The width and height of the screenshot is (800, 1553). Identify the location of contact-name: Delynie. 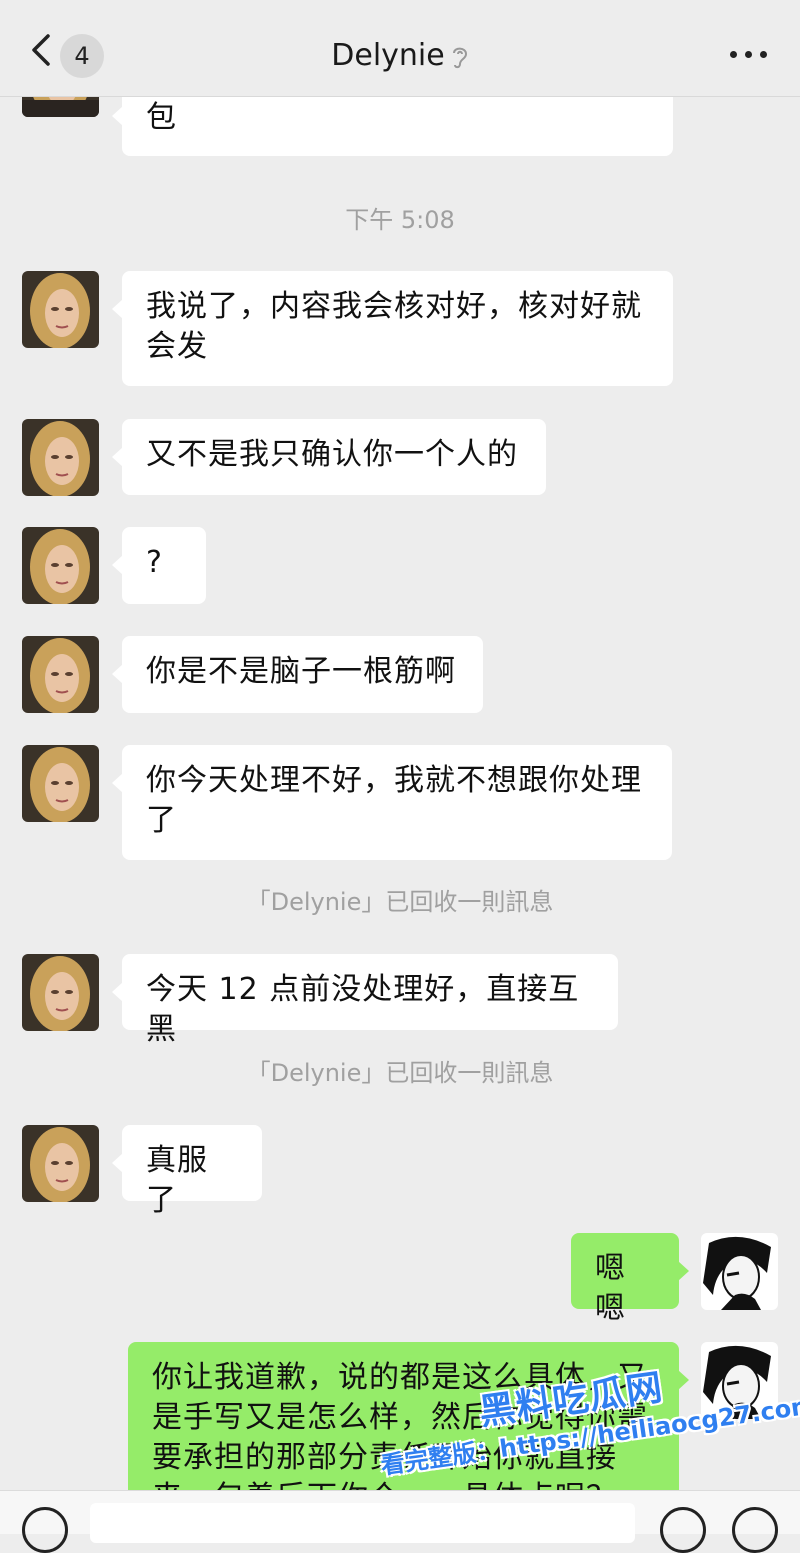
(388, 55).